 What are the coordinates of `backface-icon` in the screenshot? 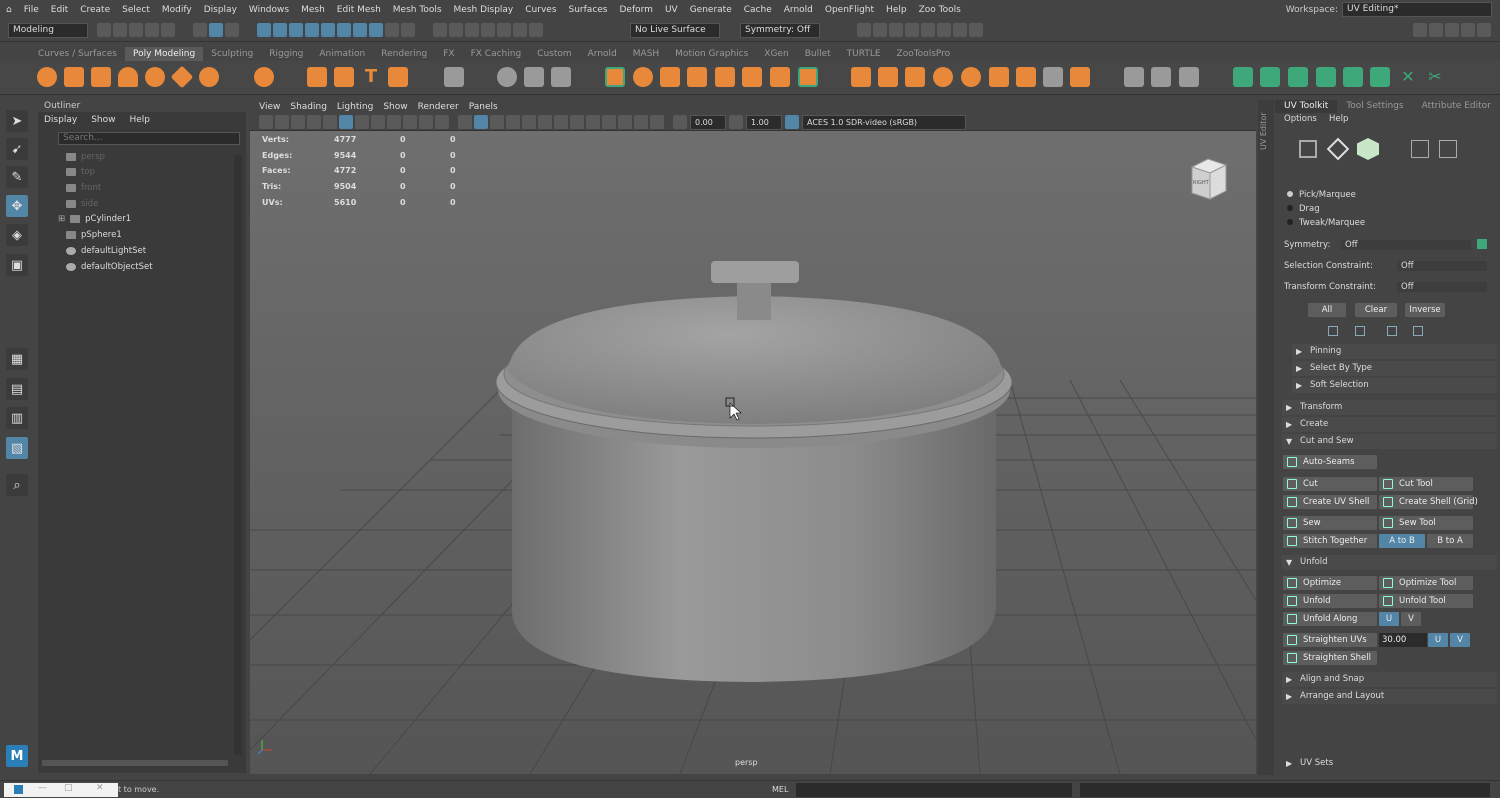 It's located at (657, 122).